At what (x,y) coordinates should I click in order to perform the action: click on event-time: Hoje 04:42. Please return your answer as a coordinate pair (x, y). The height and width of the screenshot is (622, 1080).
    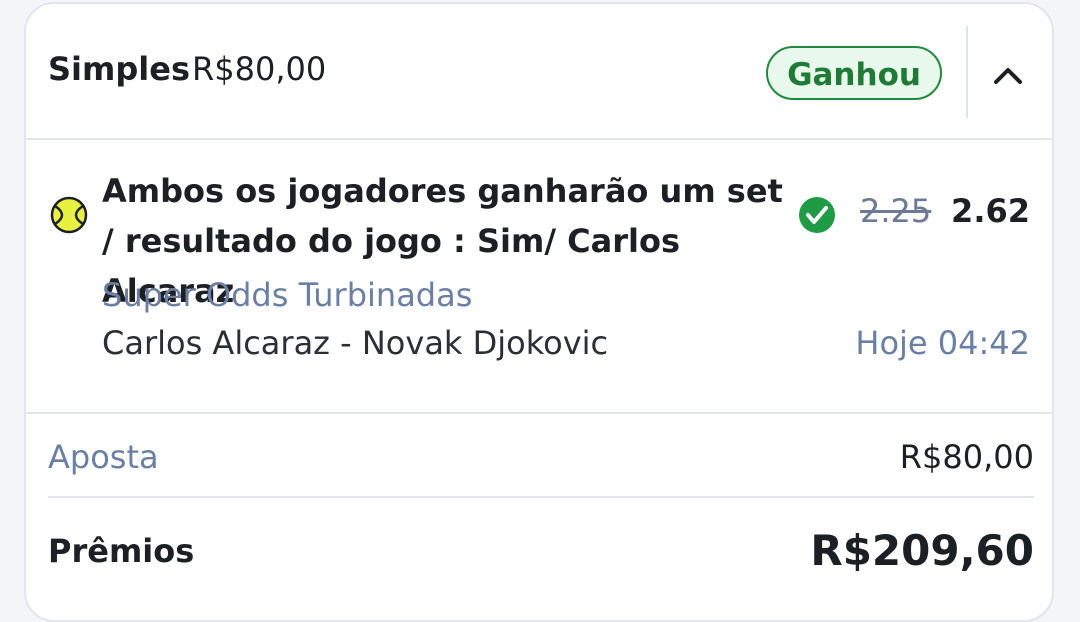
    Looking at the image, I should click on (942, 343).